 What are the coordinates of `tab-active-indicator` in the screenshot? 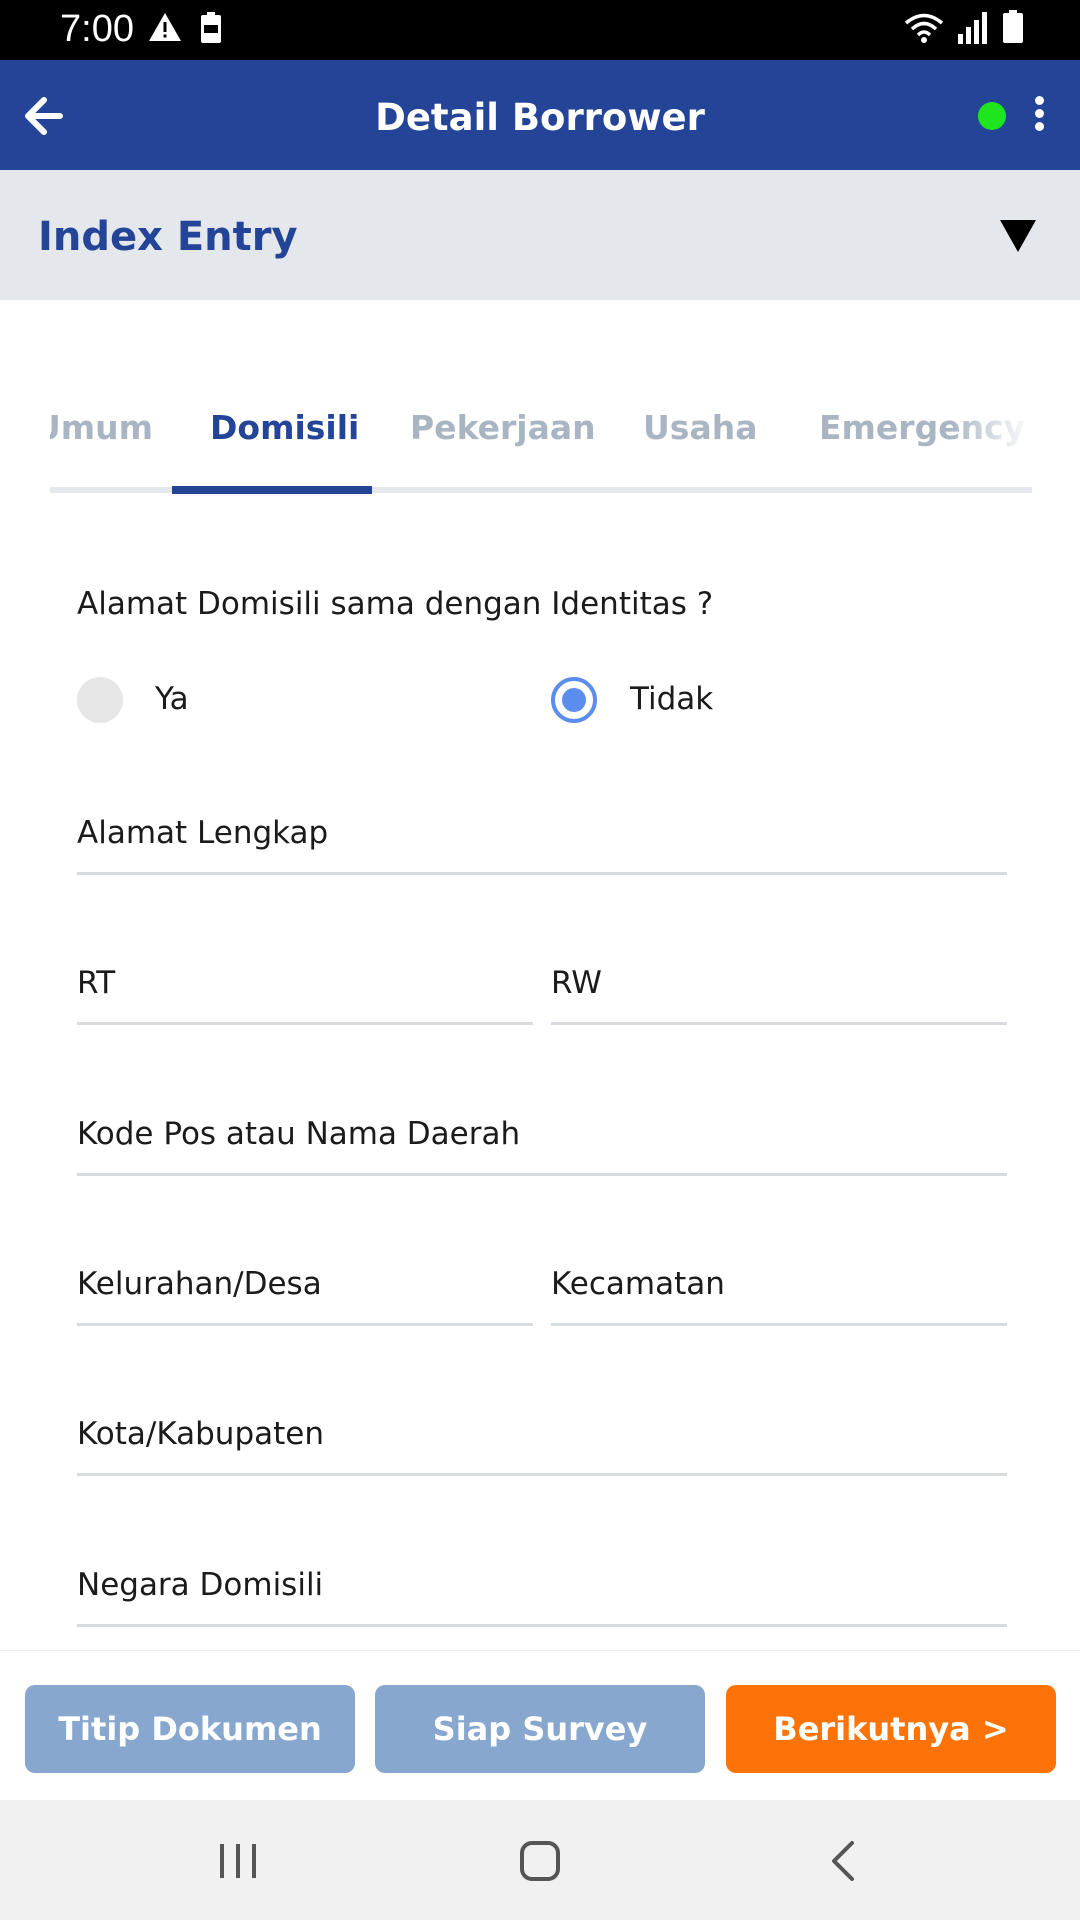 It's located at (272, 490).